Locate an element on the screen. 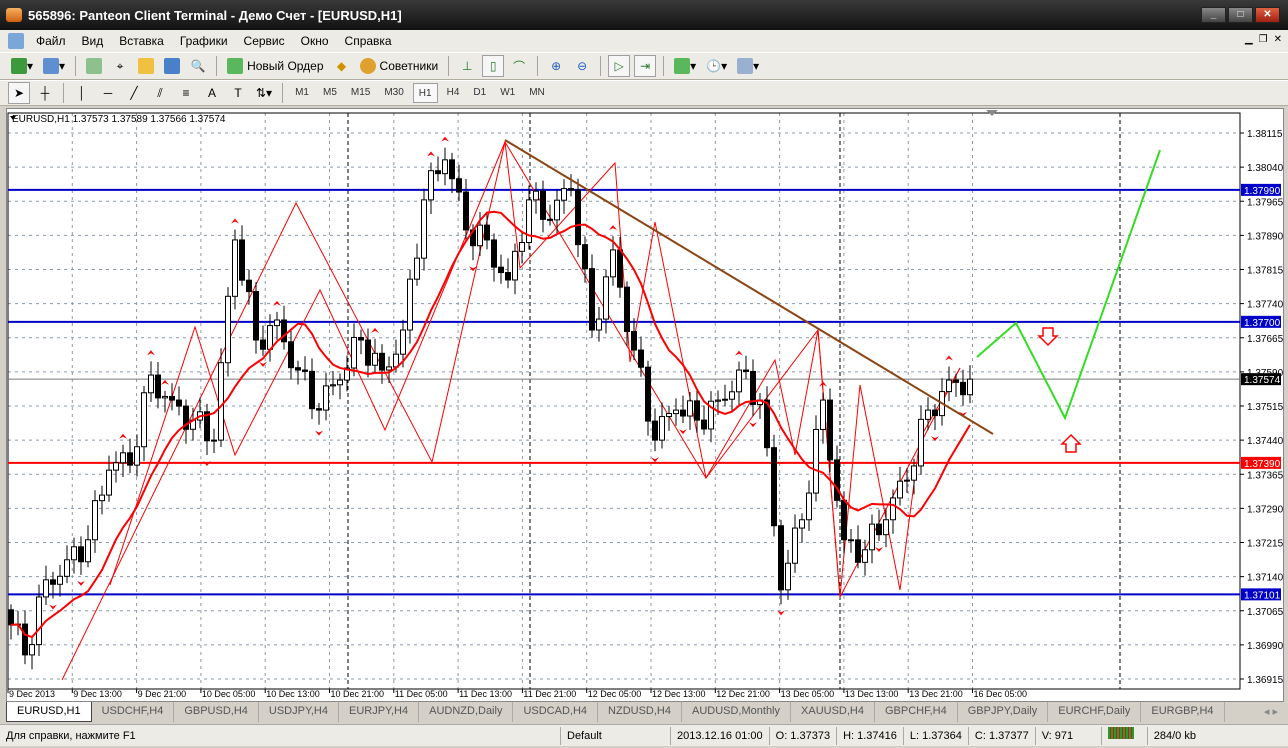  candlestick-chart-icon: ▯ is located at coordinates (493, 66).